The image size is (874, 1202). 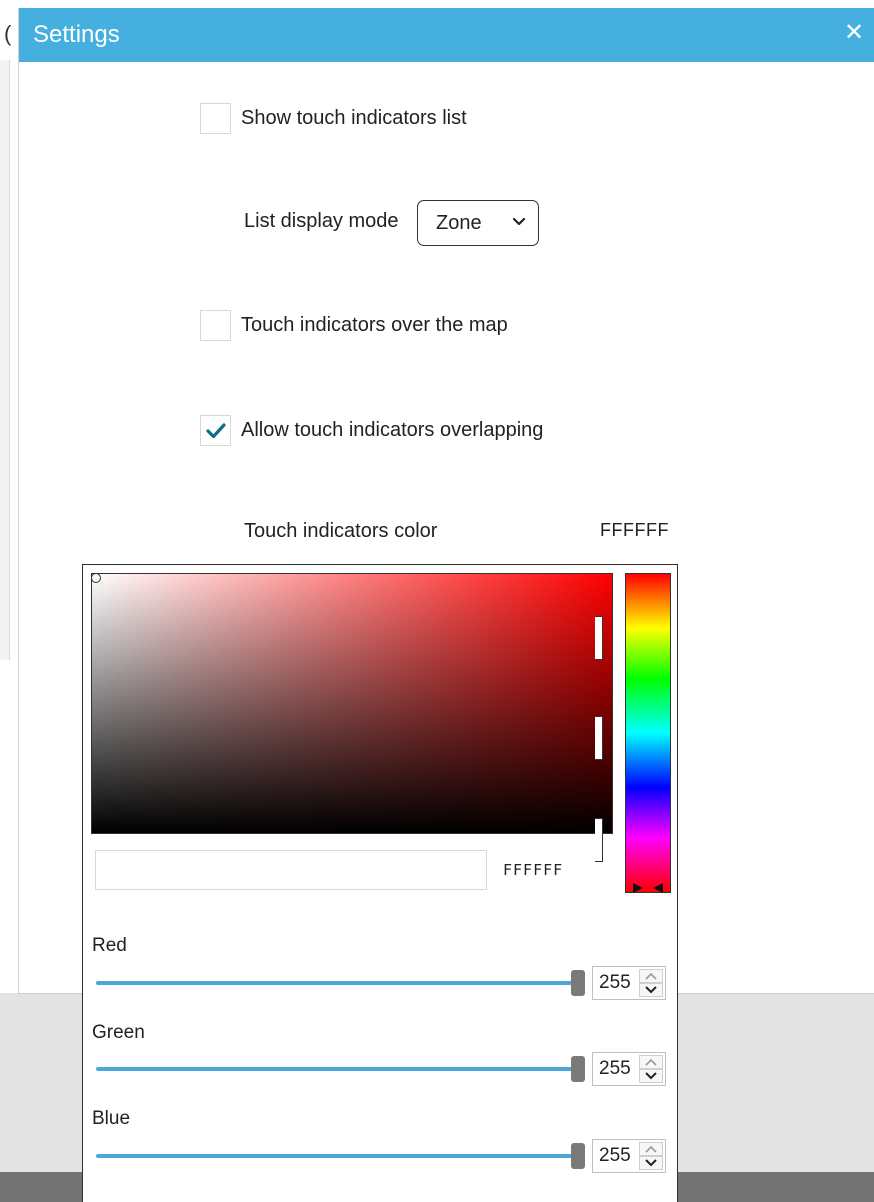 I want to click on red-spinbox: 255, so click(x=629, y=983).